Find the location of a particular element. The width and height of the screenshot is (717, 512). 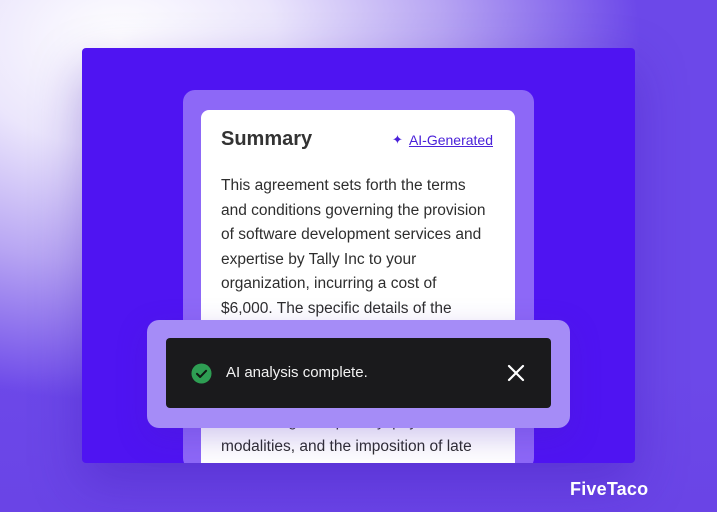

summary-line: of software development services and is located at coordinates (351, 235).